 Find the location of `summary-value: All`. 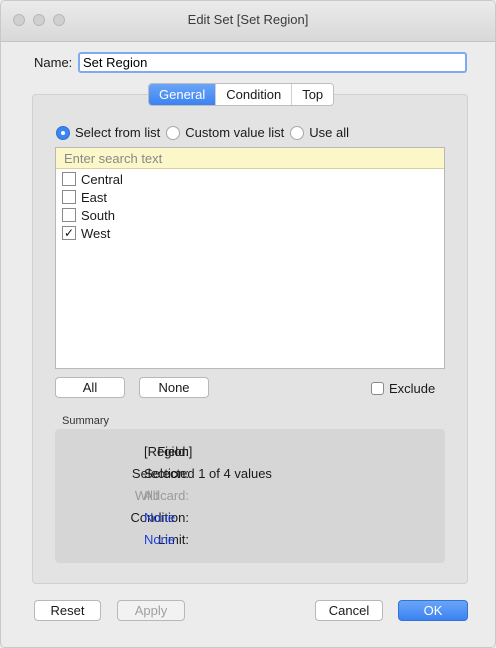

summary-value: All is located at coordinates (151, 495).